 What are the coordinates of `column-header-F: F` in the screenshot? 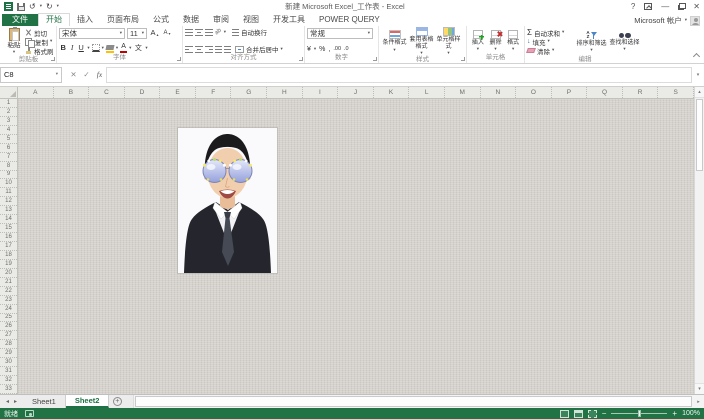 It's located at (214, 92).